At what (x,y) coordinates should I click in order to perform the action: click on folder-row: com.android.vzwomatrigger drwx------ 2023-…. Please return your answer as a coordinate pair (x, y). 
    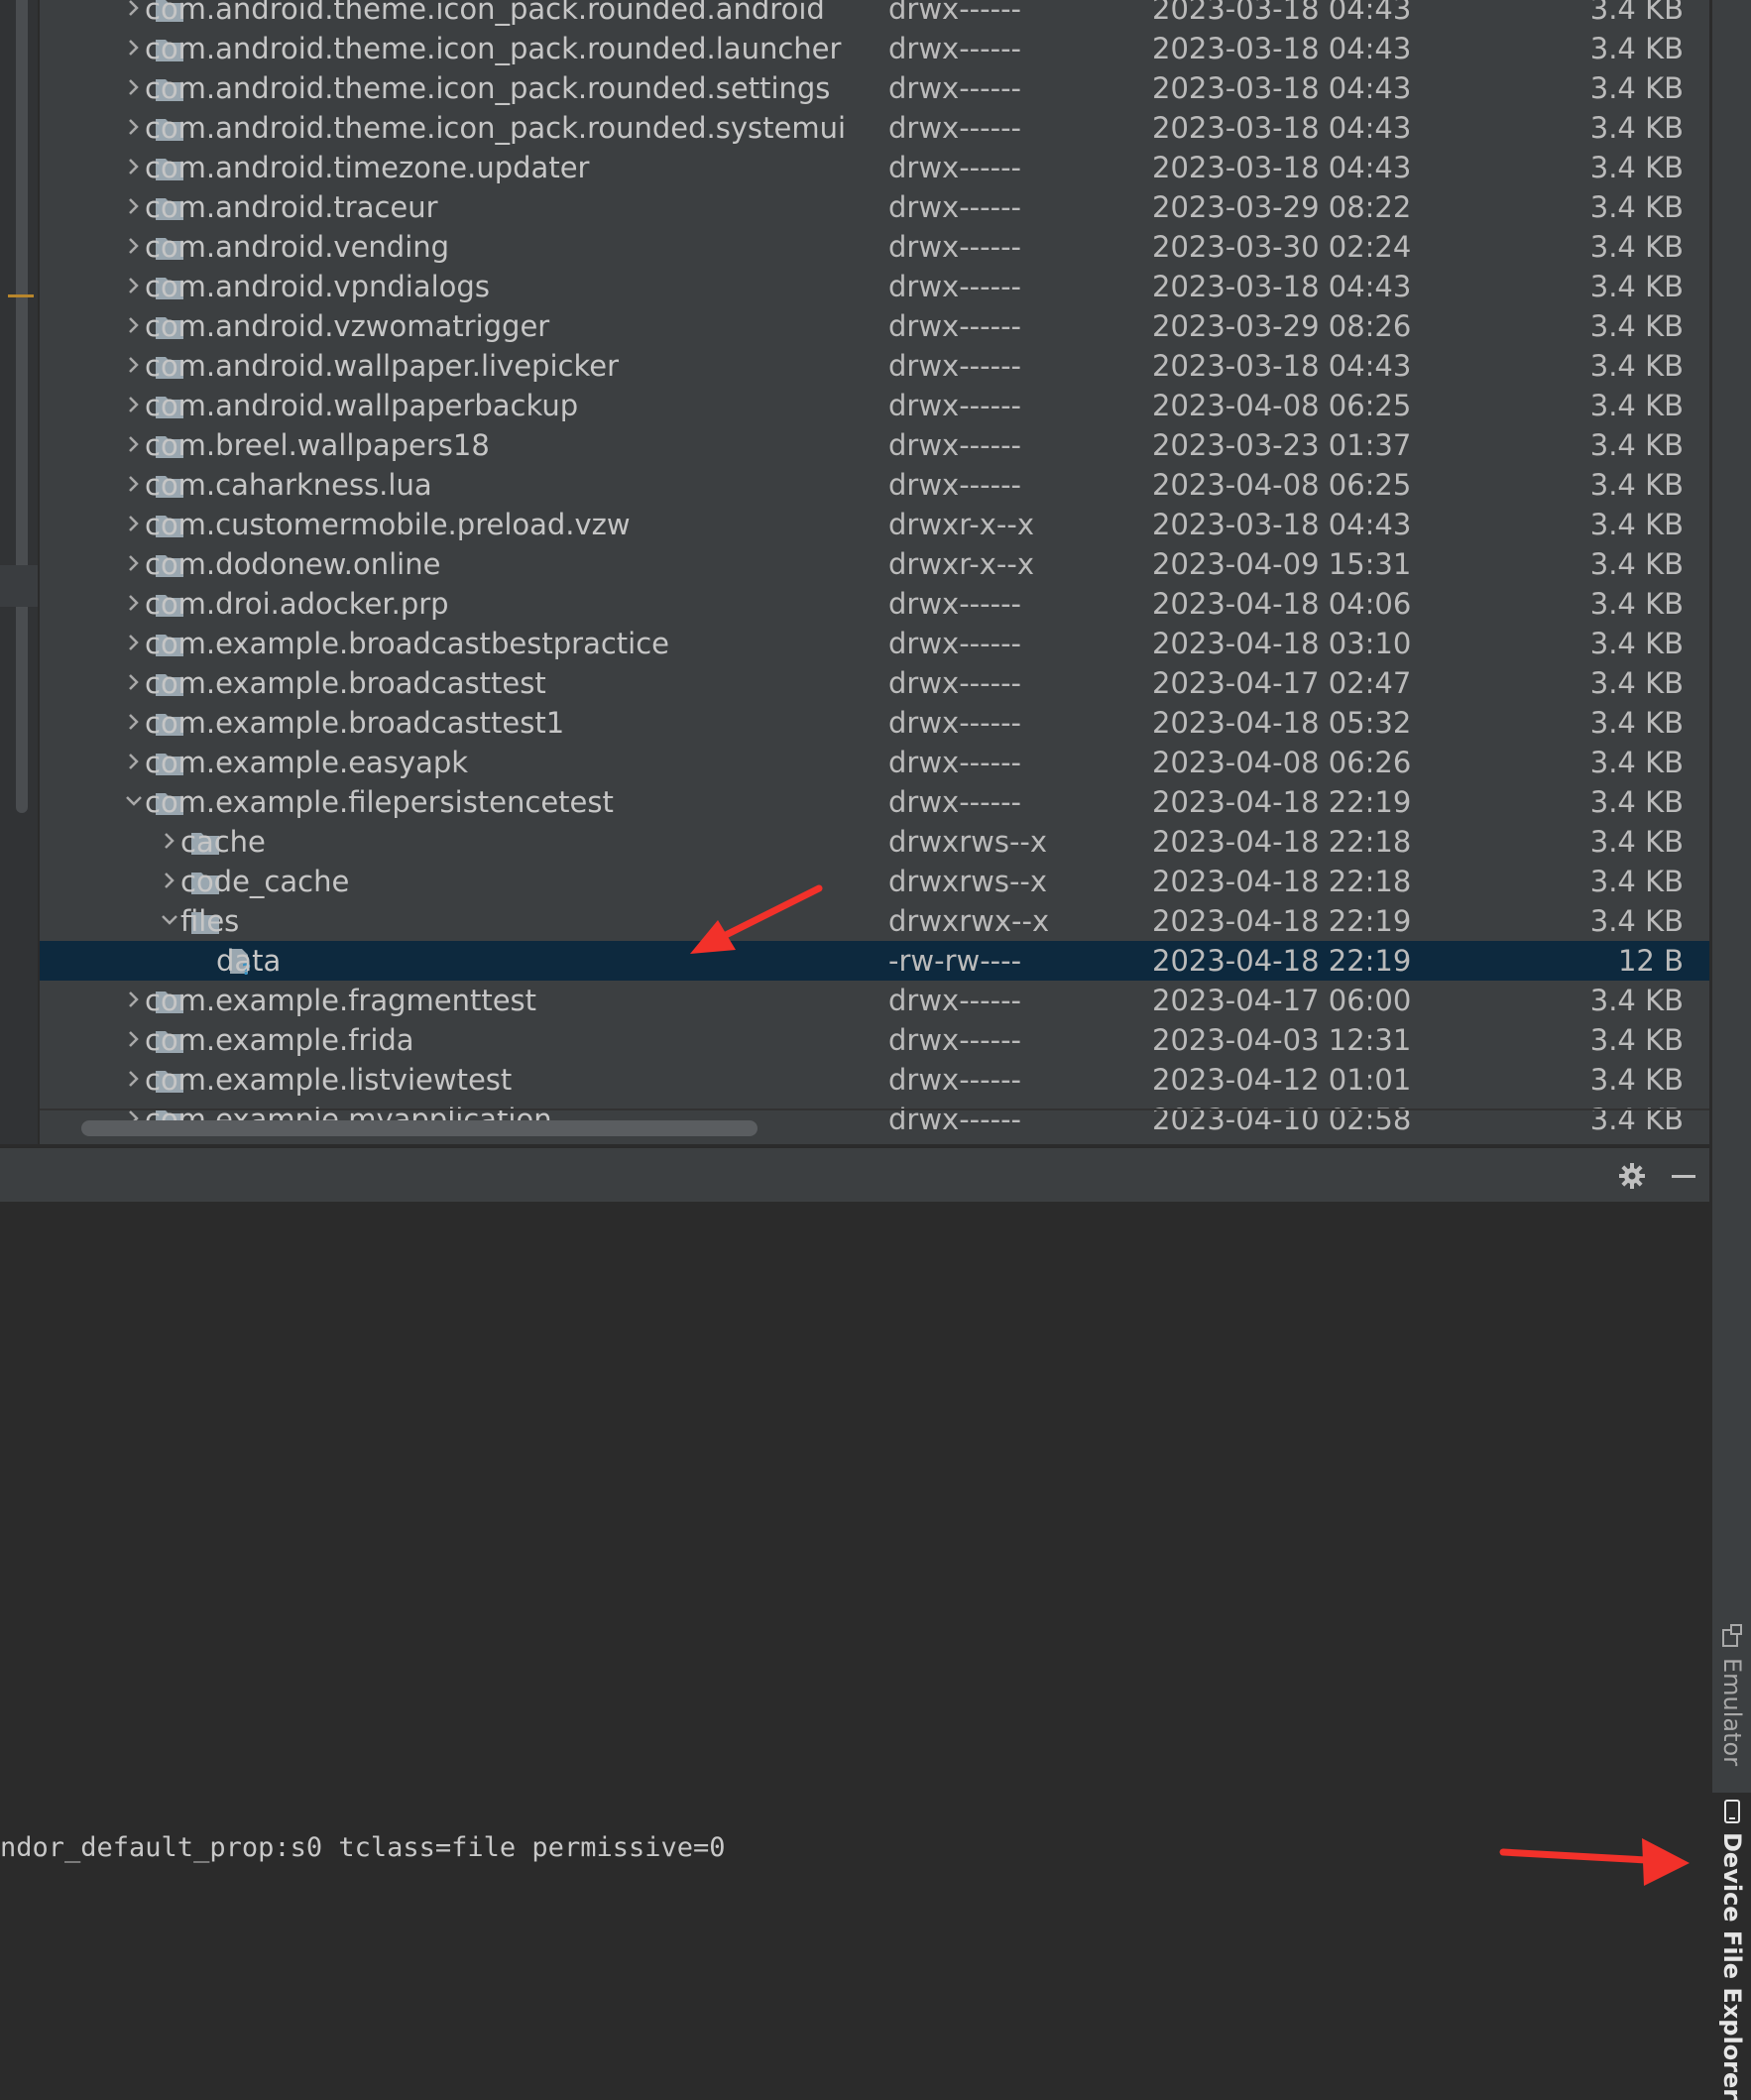
    Looking at the image, I should click on (874, 326).